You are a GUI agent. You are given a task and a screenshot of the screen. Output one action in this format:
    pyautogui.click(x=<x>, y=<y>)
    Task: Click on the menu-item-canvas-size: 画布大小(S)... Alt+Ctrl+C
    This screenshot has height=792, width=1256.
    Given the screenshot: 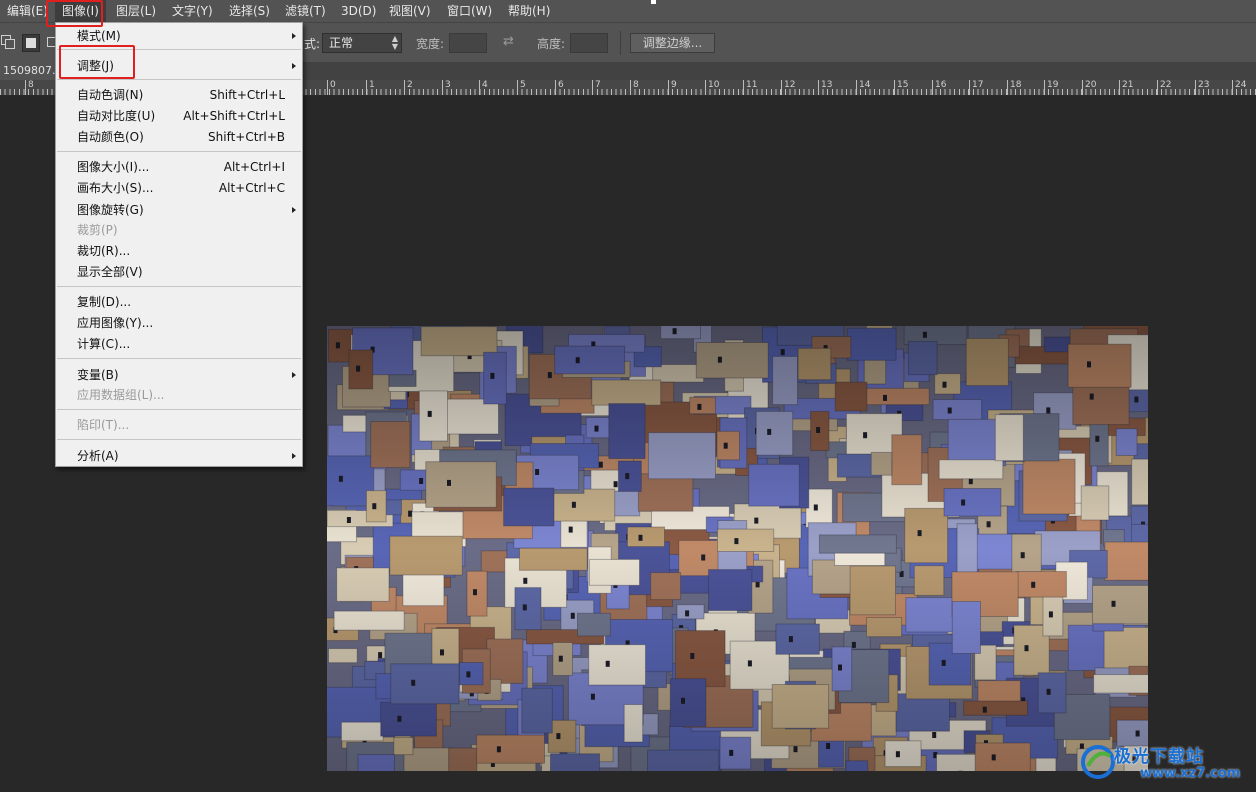 What is the action you would take?
    pyautogui.click(x=179, y=188)
    